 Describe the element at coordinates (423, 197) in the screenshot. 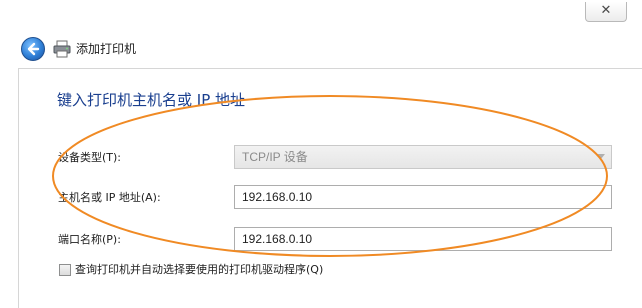

I see `hostname-input` at that location.